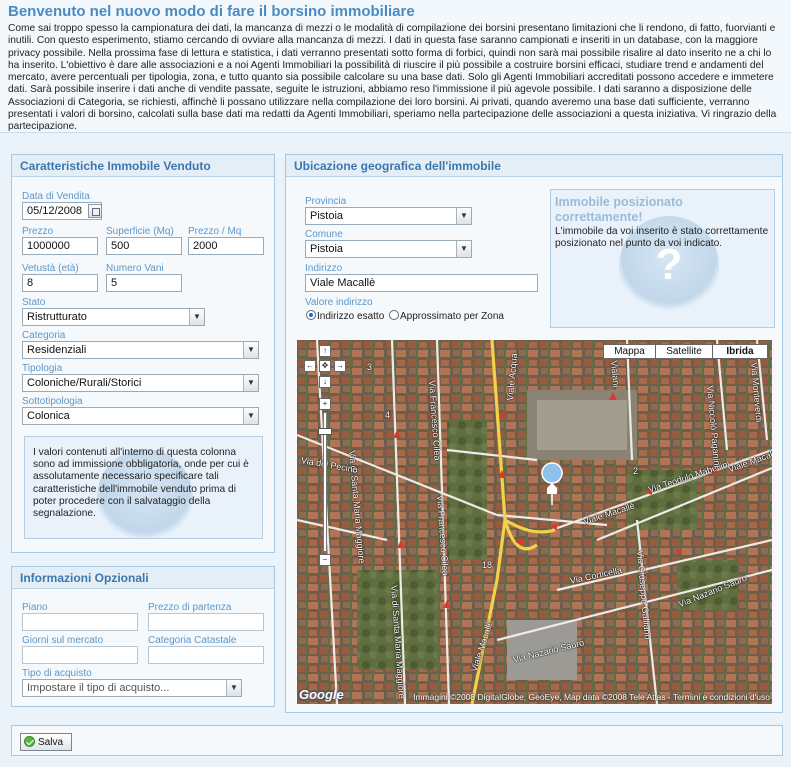 The image size is (791, 767). Describe the element at coordinates (325, 431) in the screenshot. I see `zoom-slider-handle` at that location.